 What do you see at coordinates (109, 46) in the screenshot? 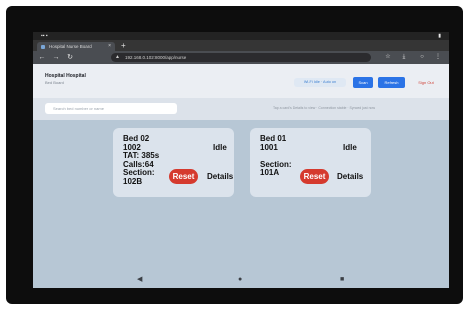
I see `close-tab-icon: ×` at bounding box center [109, 46].